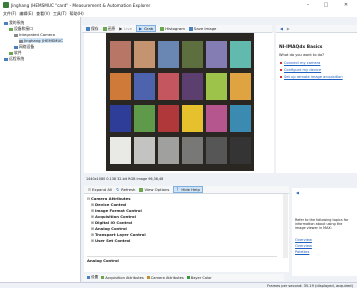 This screenshot has height=288, width=357. I want to click on hide-help-button: ? Hide Help, so click(188, 189).